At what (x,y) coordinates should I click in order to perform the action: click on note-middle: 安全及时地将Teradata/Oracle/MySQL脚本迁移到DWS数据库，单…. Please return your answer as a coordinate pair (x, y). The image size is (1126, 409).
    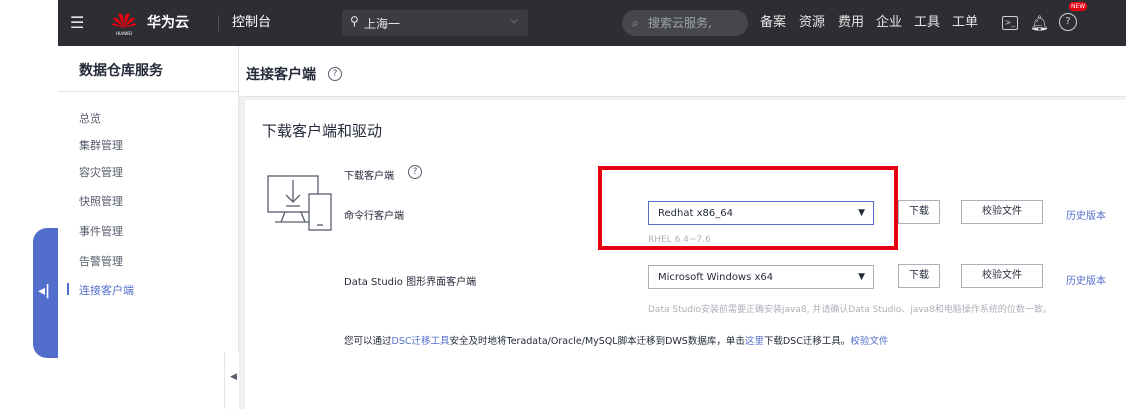
    Looking at the image, I should click on (597, 341).